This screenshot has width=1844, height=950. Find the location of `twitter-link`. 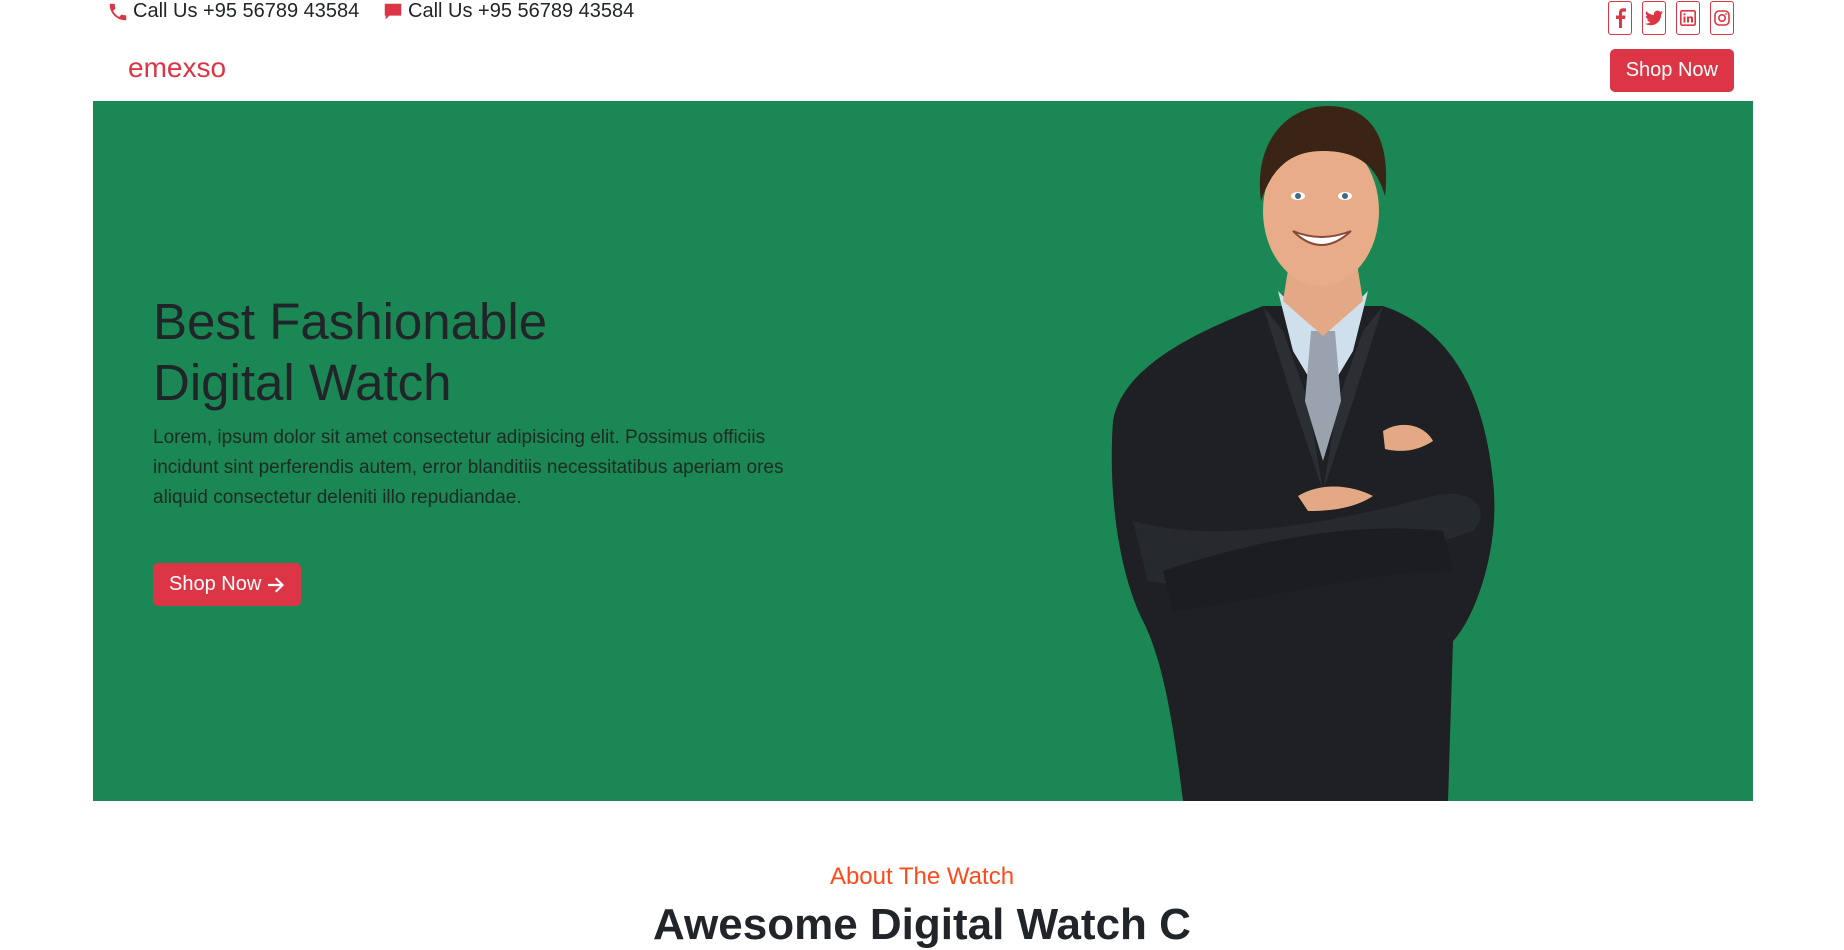

twitter-link is located at coordinates (1654, 18).